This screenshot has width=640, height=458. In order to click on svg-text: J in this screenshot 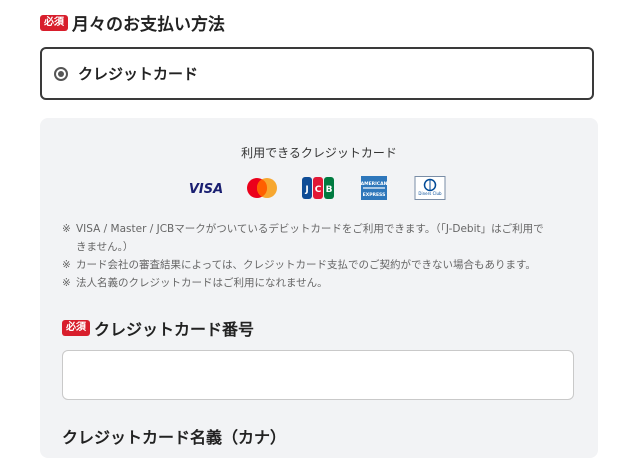, I will do `click(306, 190)`.